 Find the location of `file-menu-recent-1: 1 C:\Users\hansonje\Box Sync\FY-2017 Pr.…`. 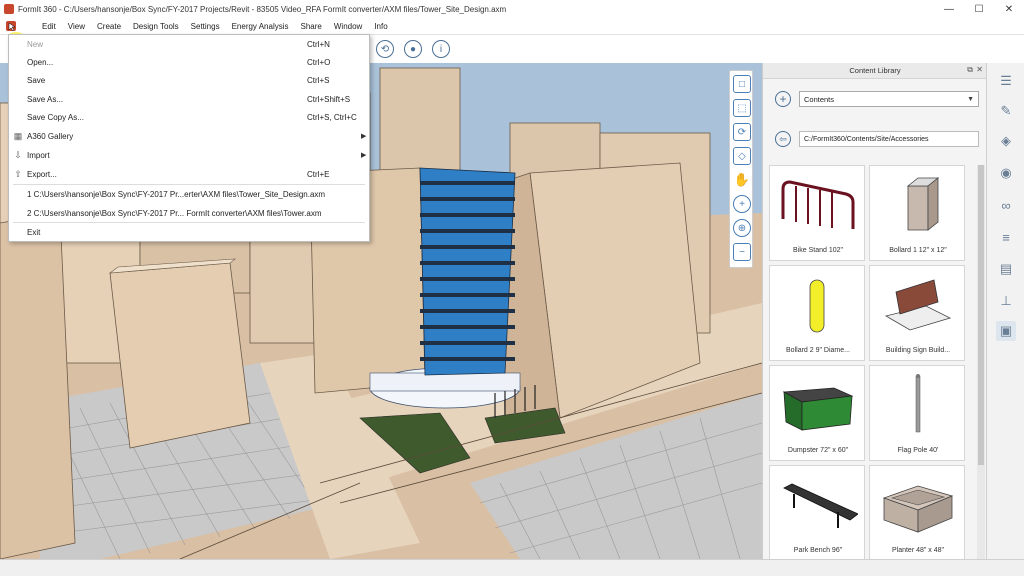

file-menu-recent-1: 1 C:\Users\hansonje\Box Sync\FY-2017 Pr.… is located at coordinates (189, 194).